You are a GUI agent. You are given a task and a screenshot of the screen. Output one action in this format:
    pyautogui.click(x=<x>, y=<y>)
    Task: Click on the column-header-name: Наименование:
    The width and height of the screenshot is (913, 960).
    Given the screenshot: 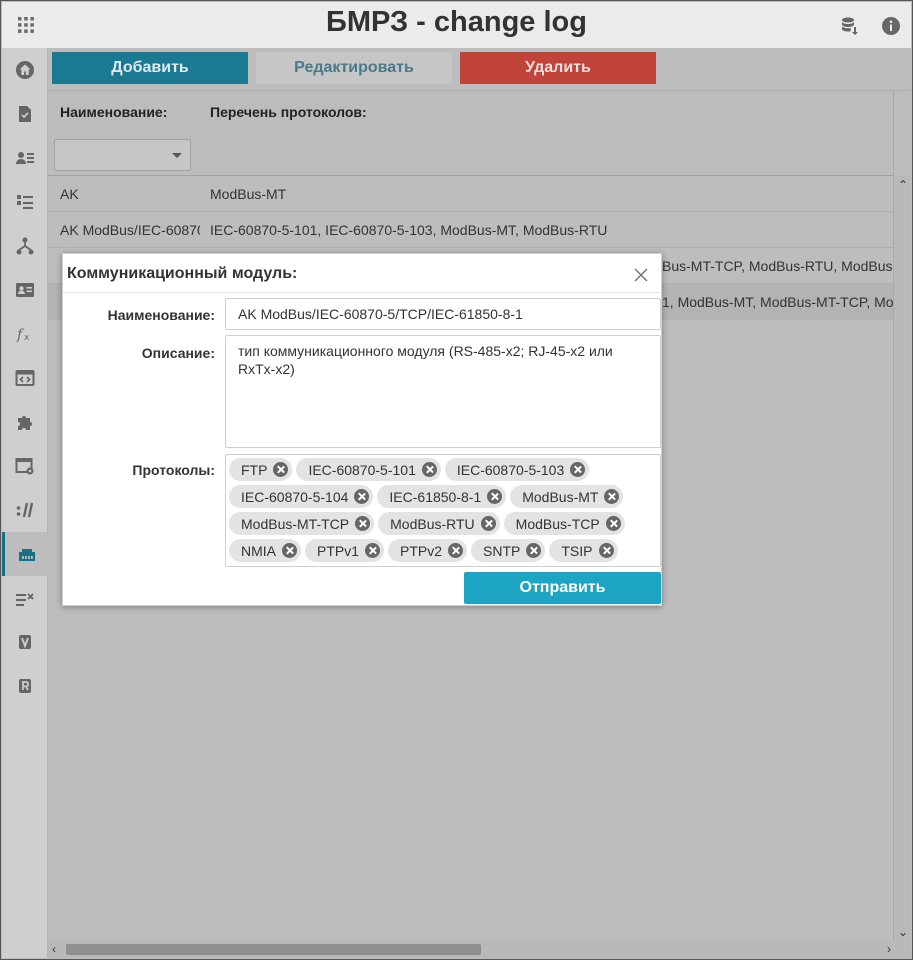 What is the action you would take?
    pyautogui.click(x=113, y=112)
    